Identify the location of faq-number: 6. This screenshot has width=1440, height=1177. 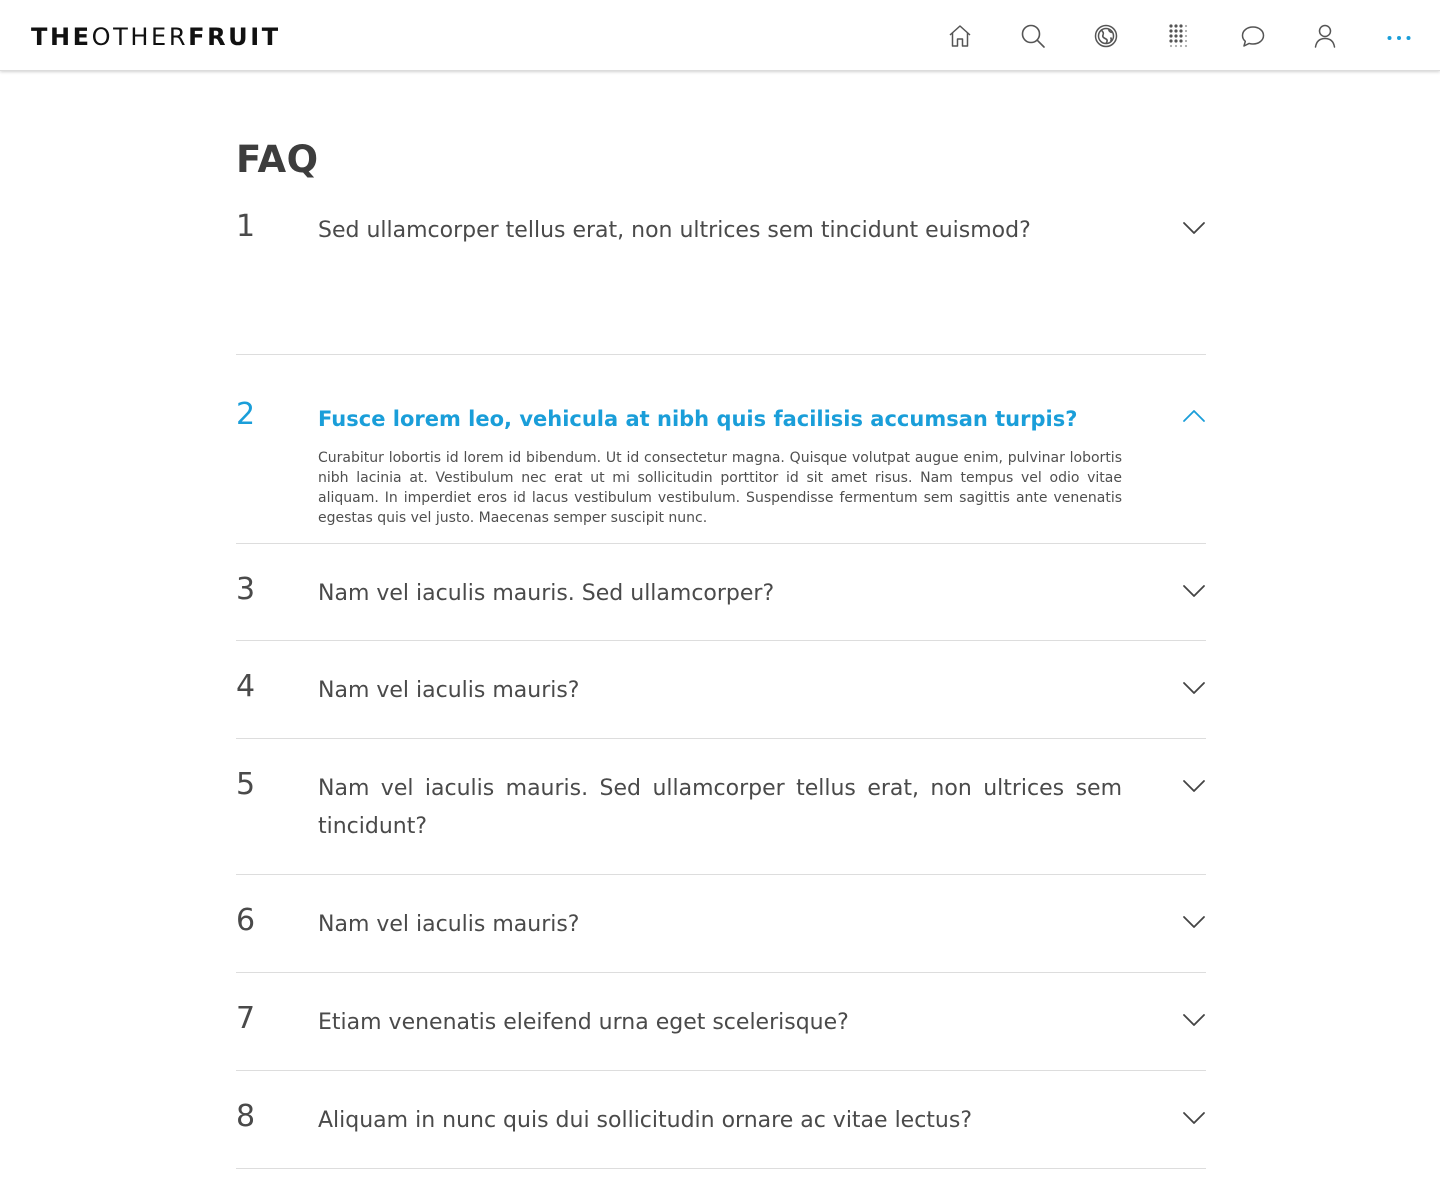
(246, 920).